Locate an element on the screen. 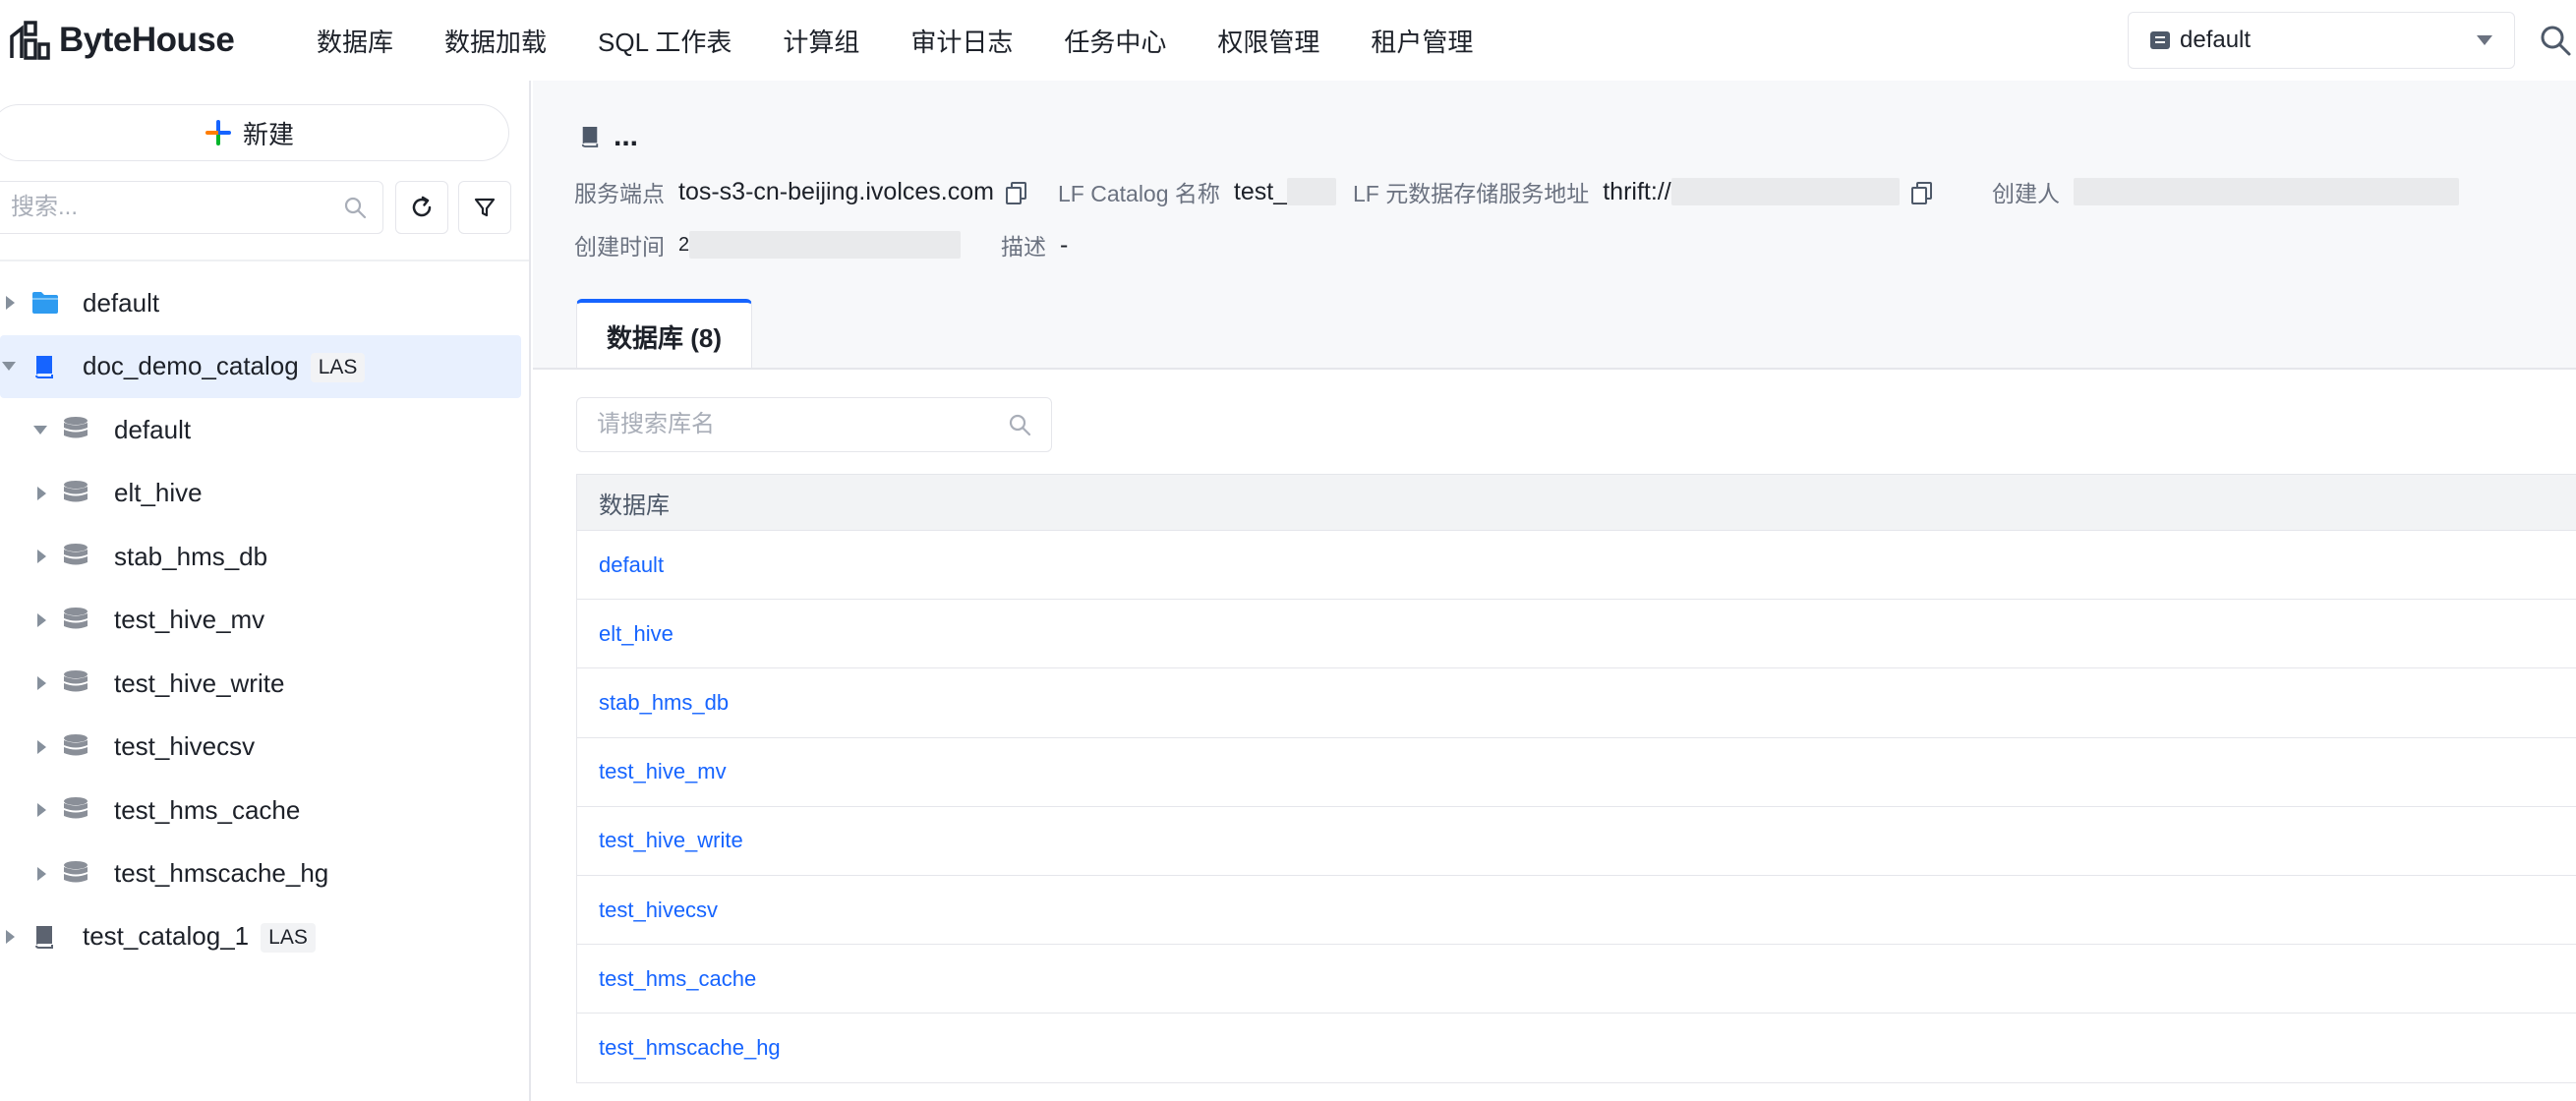 Image resolution: width=2576 pixels, height=1101 pixels. sidebar-search is located at coordinates (191, 207).